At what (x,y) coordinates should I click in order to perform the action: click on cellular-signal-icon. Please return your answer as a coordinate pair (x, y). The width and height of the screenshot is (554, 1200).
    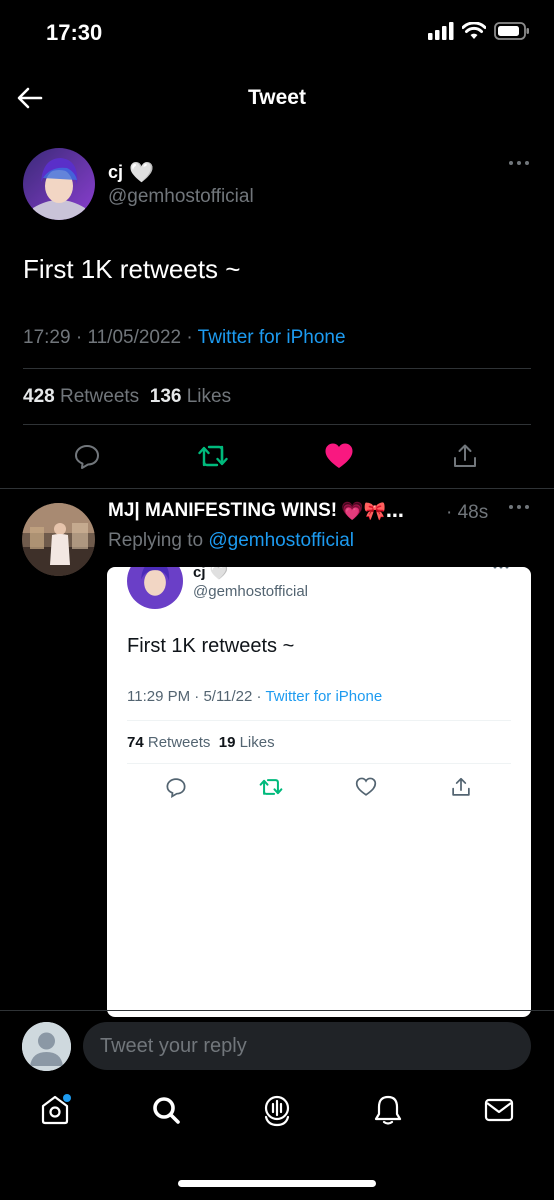
    Looking at the image, I should click on (441, 31).